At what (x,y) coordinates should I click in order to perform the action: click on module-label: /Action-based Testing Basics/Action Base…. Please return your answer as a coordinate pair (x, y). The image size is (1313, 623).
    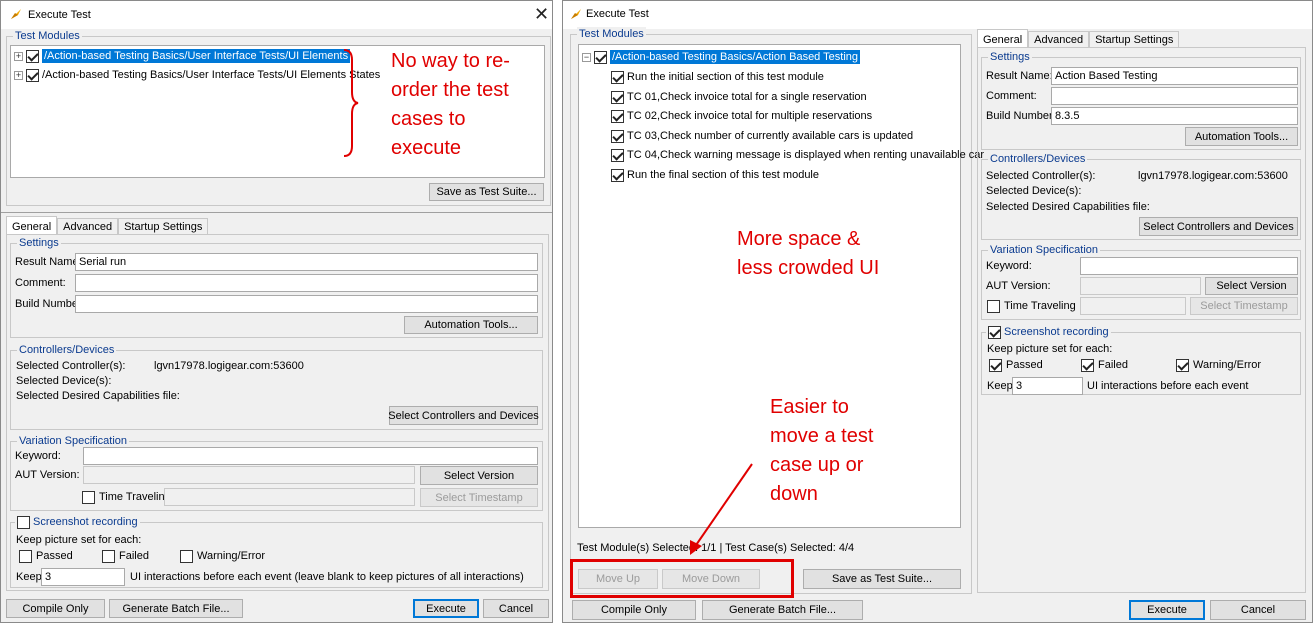
    Looking at the image, I should click on (735, 57).